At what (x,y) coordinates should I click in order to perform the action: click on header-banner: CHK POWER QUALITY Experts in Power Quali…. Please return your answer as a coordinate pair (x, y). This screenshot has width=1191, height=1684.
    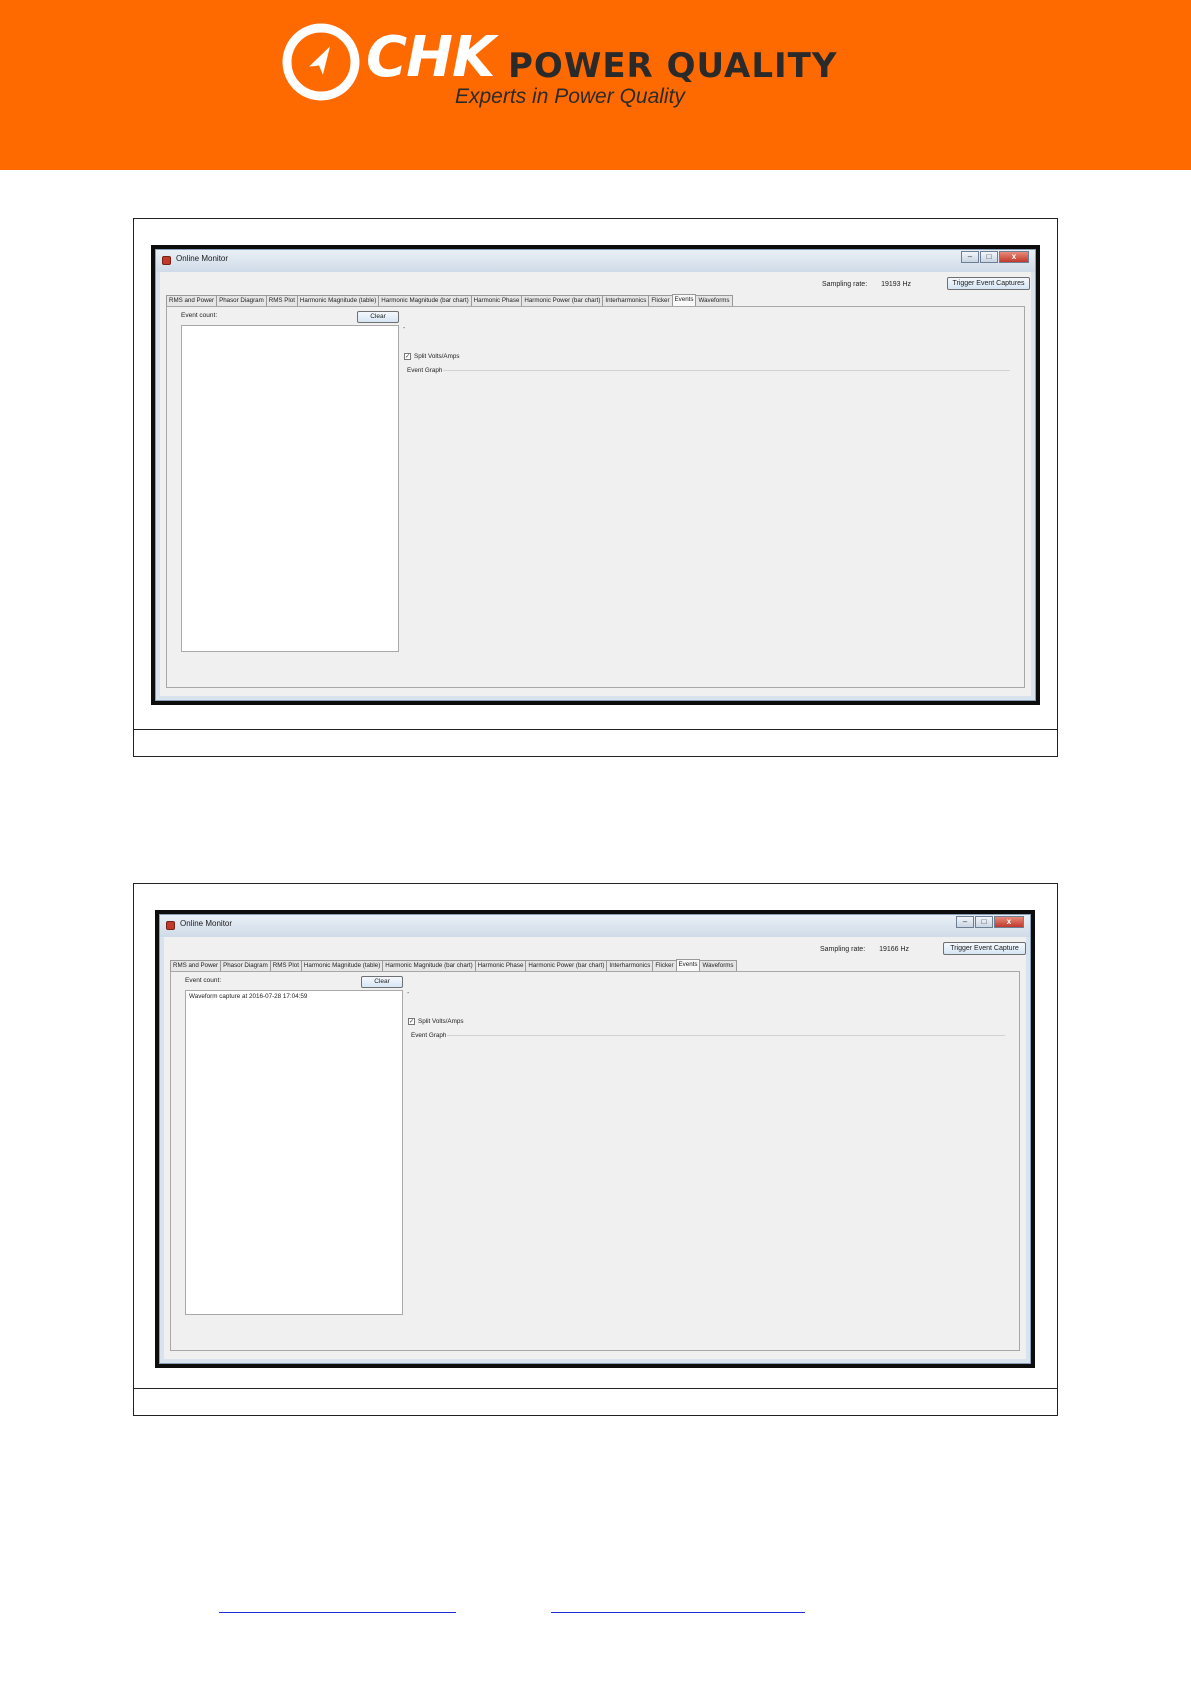
    Looking at the image, I should click on (595, 85).